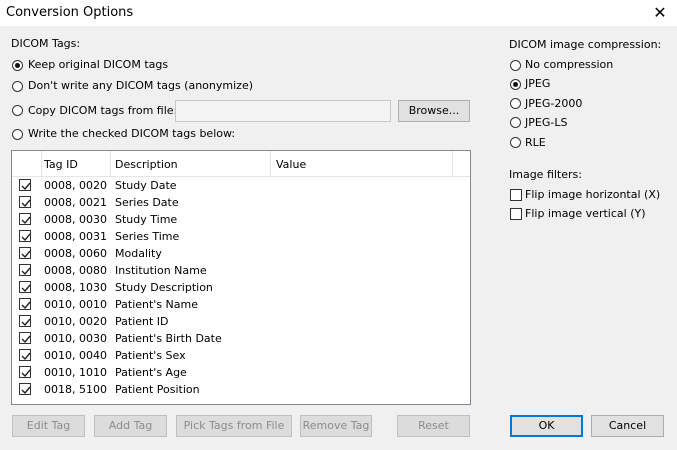 The image size is (677, 450). What do you see at coordinates (157, 304) in the screenshot?
I see `row-description: Patient's Name` at bounding box center [157, 304].